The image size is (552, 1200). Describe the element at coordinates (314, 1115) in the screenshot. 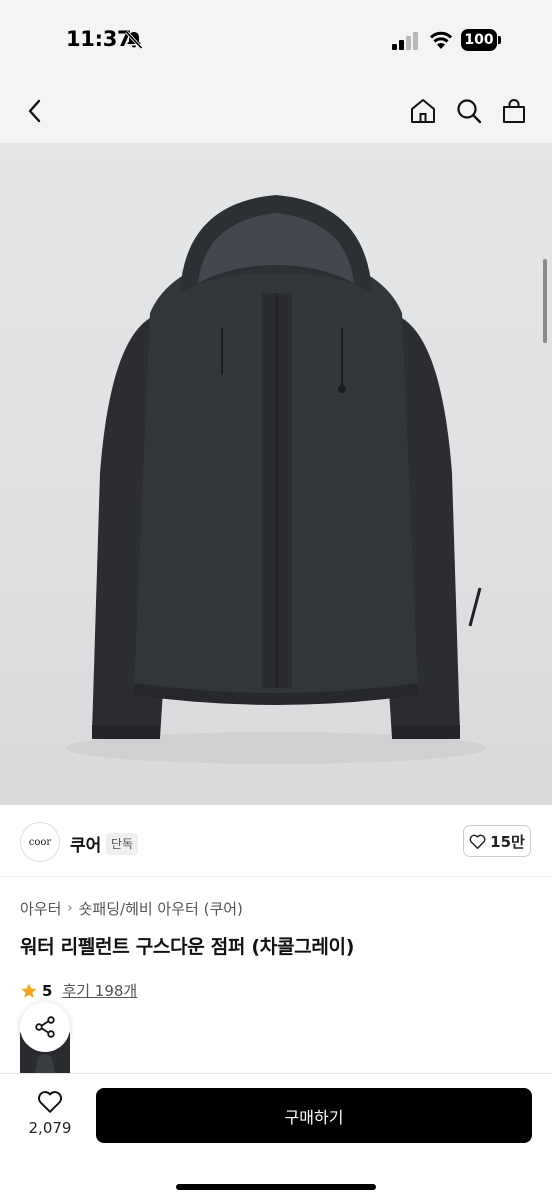

I see `buy-button: 구매하기` at that location.